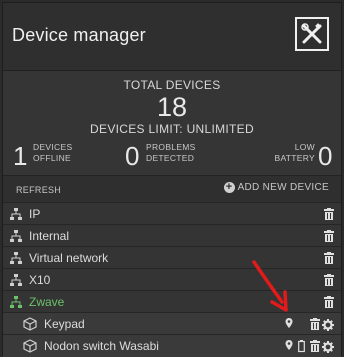 The height and width of the screenshot is (357, 344). Describe the element at coordinates (301, 346) in the screenshot. I see `battery-icon` at that location.